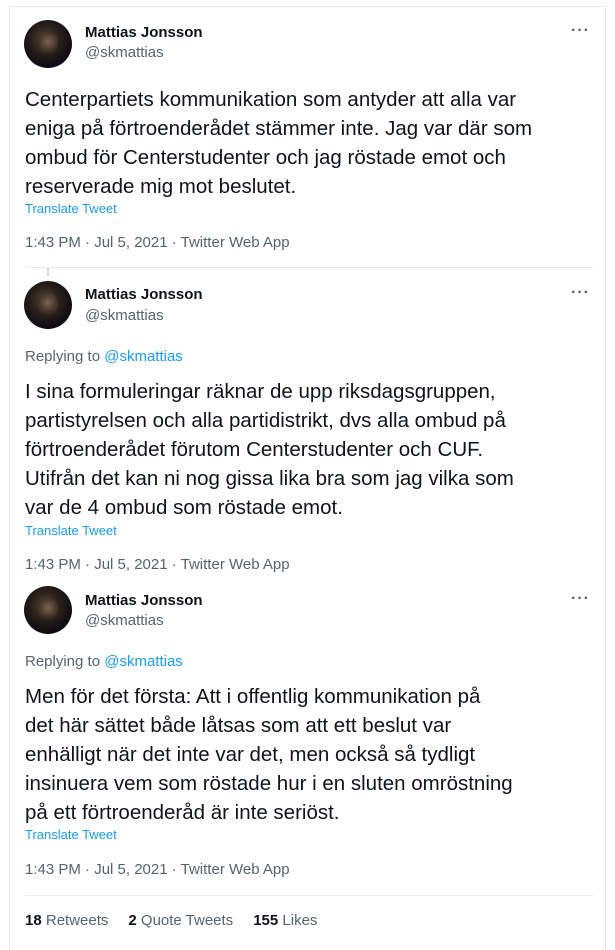  Describe the element at coordinates (132, 920) in the screenshot. I see `quote-tweets-count: 2` at that location.